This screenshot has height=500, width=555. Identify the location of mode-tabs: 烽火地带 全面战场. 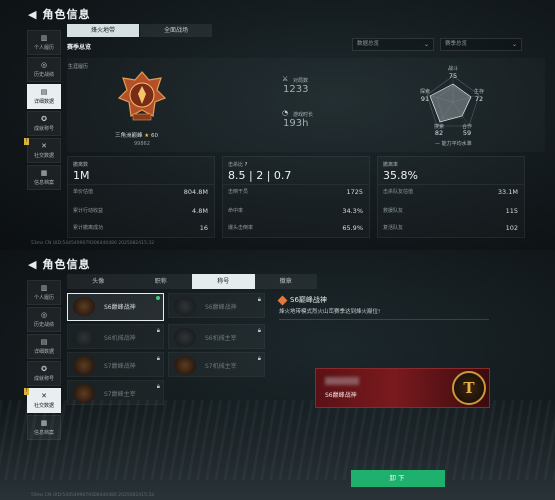
(139, 30).